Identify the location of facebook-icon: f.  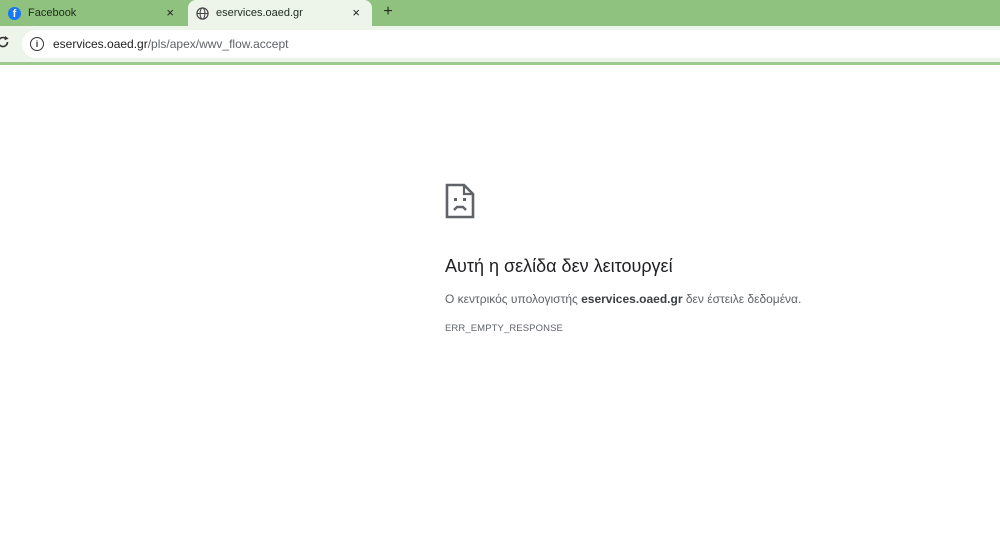
(14, 13).